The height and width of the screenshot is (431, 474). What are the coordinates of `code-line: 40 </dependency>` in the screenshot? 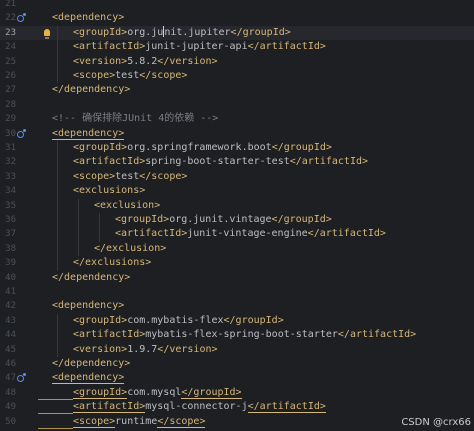 It's located at (237, 278).